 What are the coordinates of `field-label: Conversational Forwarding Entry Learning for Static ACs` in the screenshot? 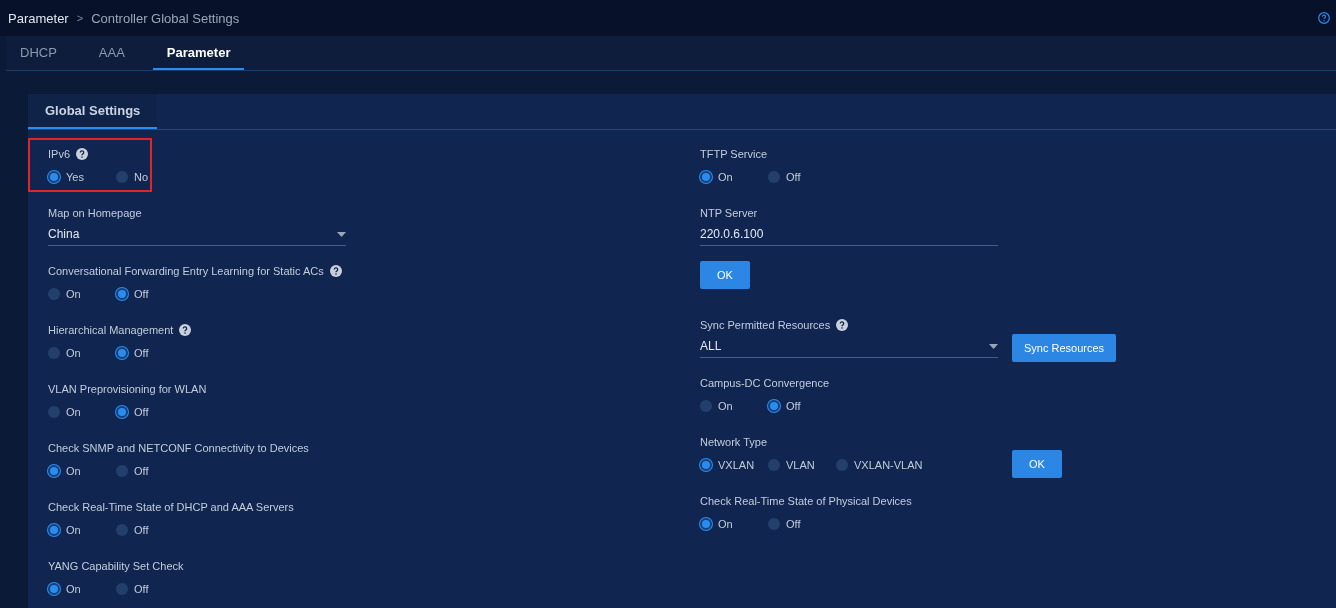 It's located at (186, 271).